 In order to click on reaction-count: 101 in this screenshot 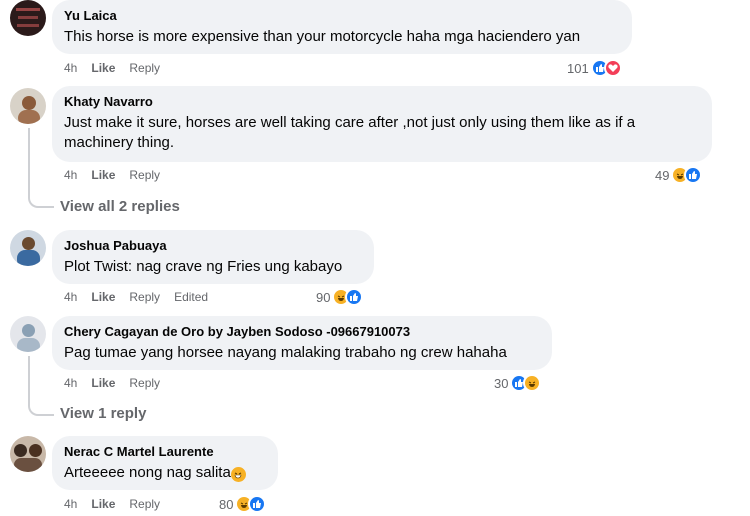, I will do `click(594, 68)`.